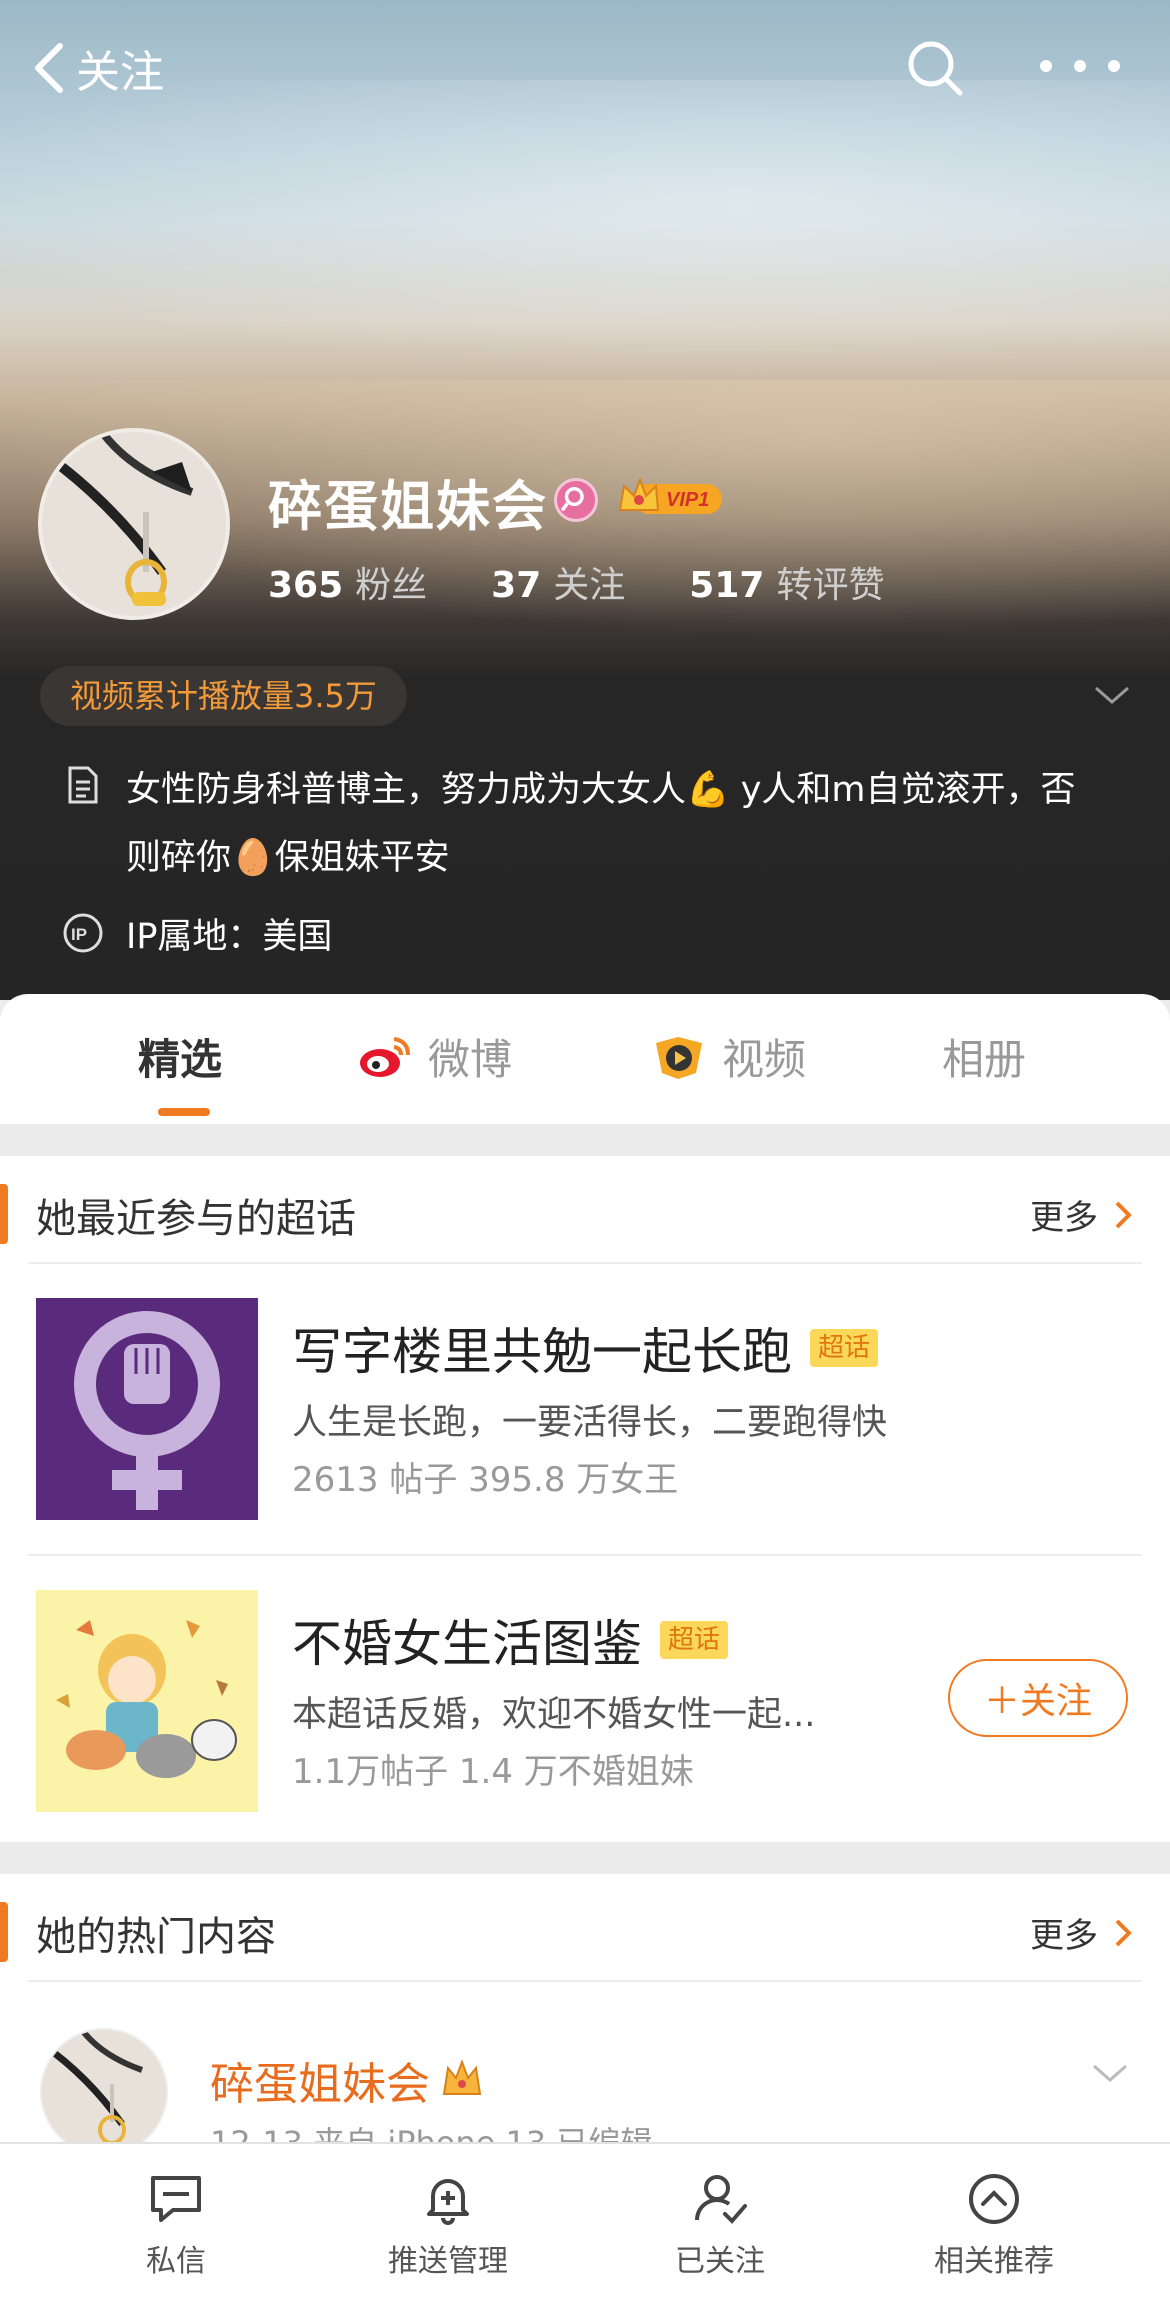 The height and width of the screenshot is (2317, 1170). What do you see at coordinates (571, 1210) in the screenshot?
I see `section-header: 她最近参与的超话 更多` at bounding box center [571, 1210].